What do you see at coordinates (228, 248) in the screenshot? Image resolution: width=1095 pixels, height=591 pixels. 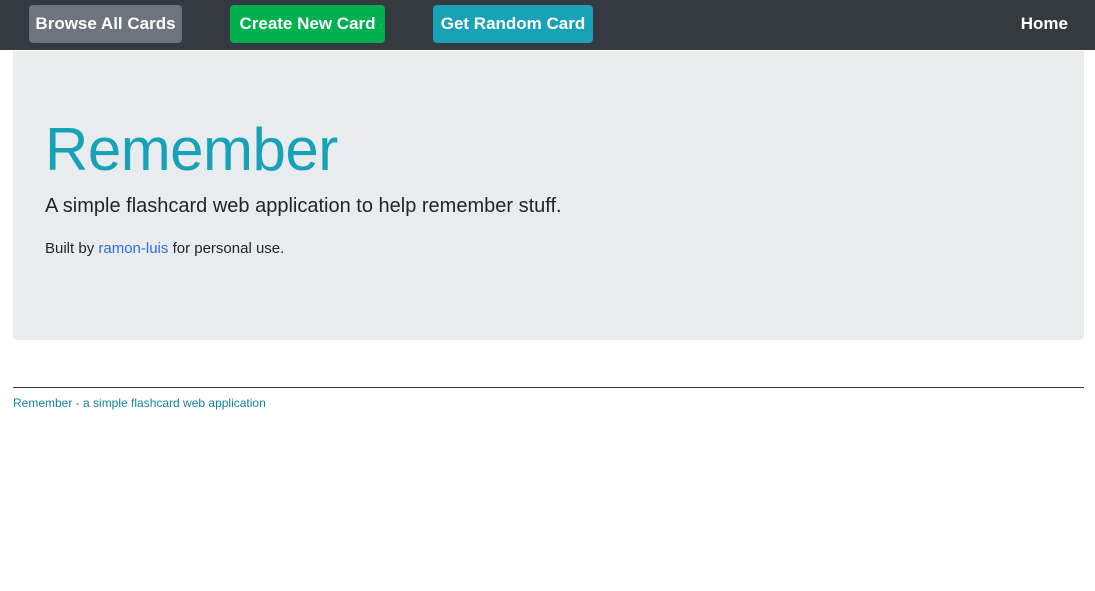 I see `byline-suffix: for personal use.` at bounding box center [228, 248].